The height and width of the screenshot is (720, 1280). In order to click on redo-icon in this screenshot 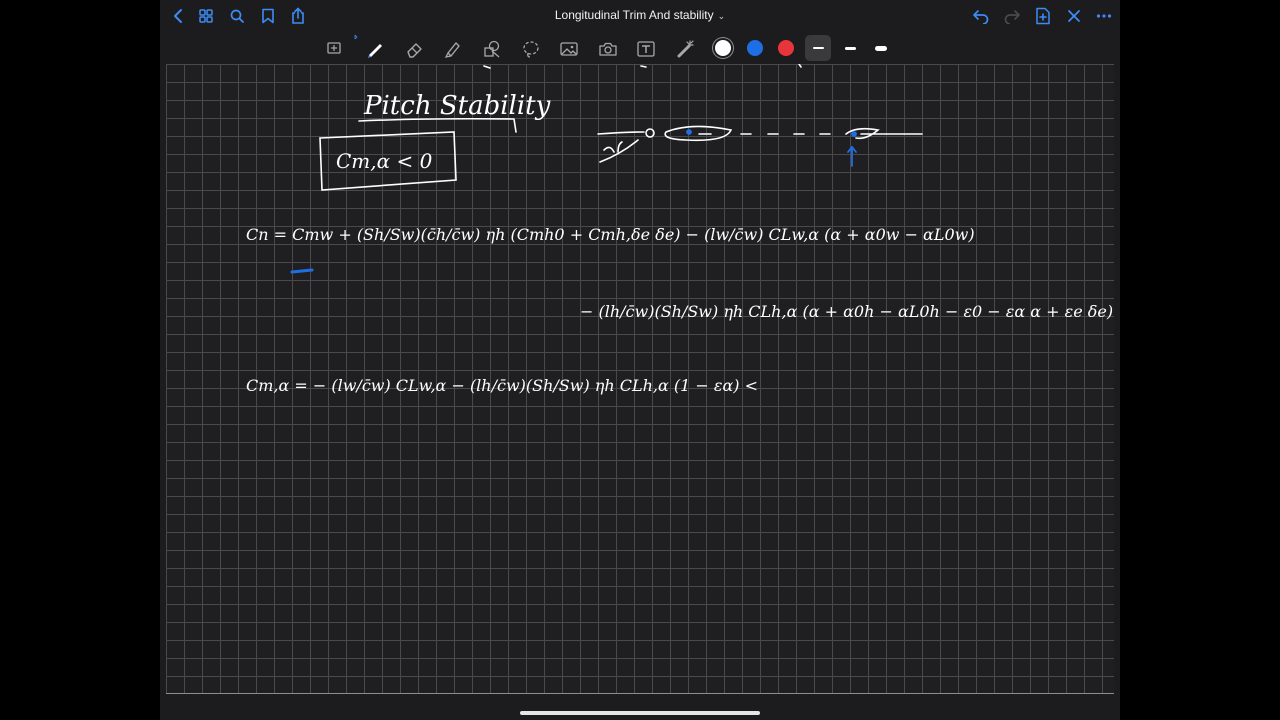, I will do `click(1012, 16)`.